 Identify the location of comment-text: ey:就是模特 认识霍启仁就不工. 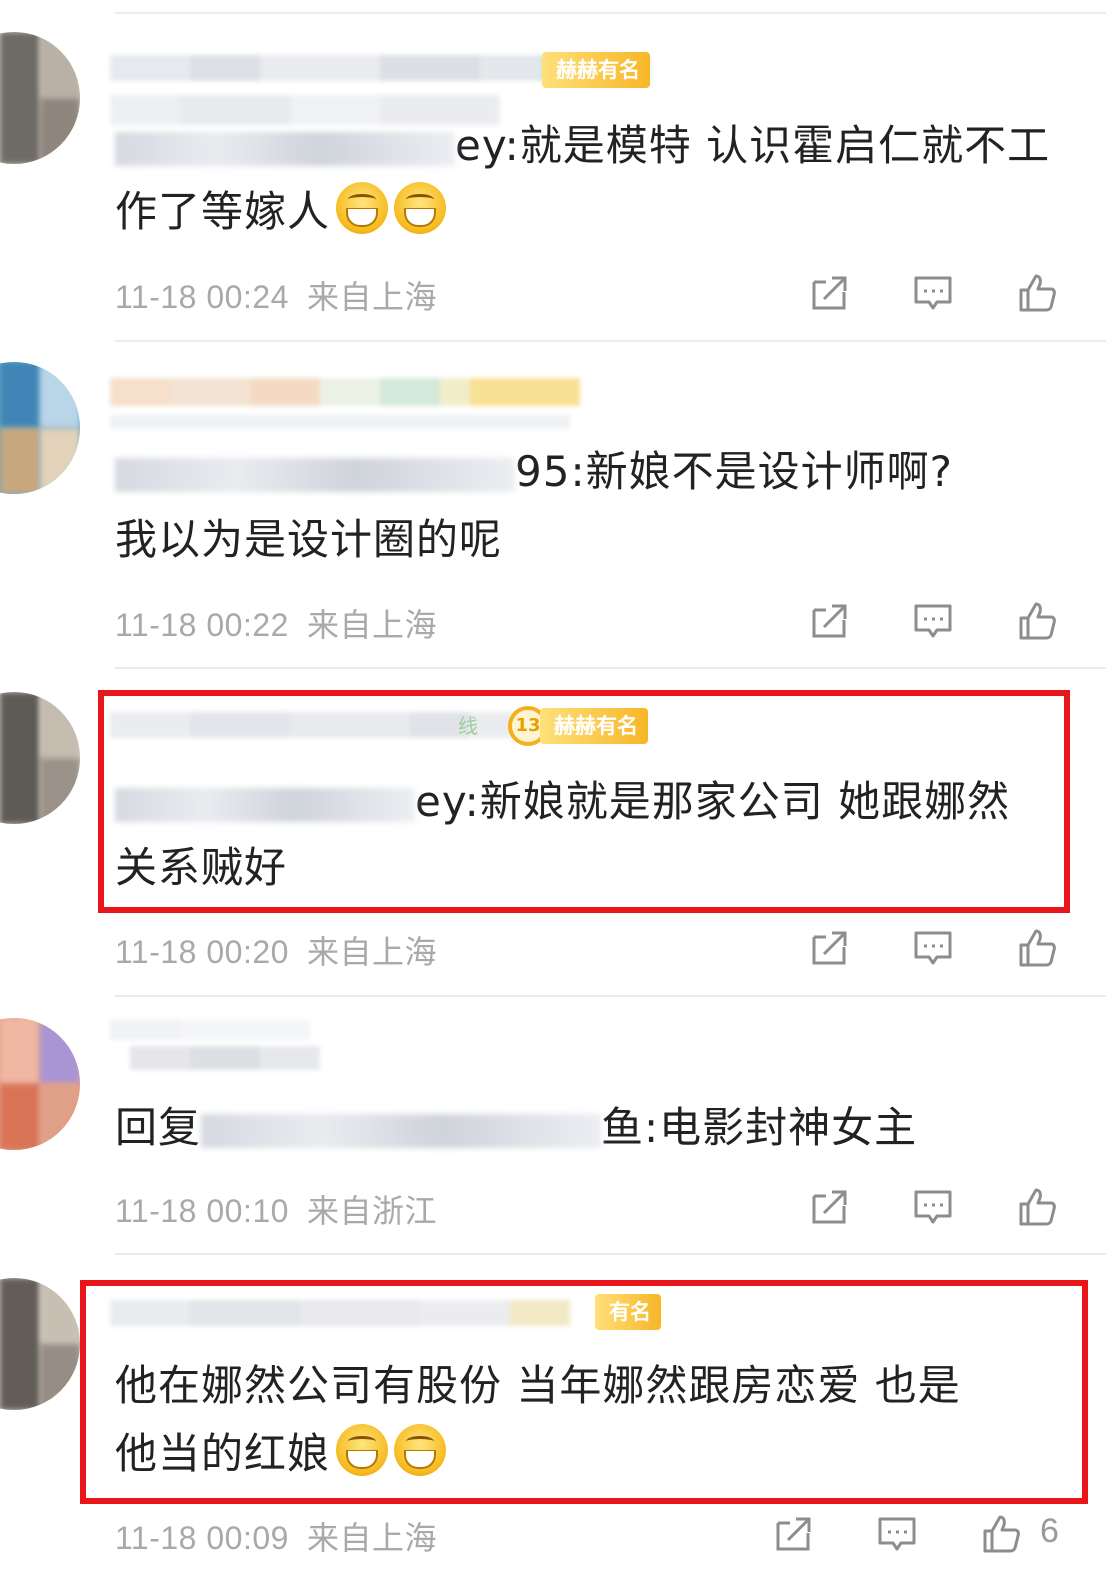
(595, 146).